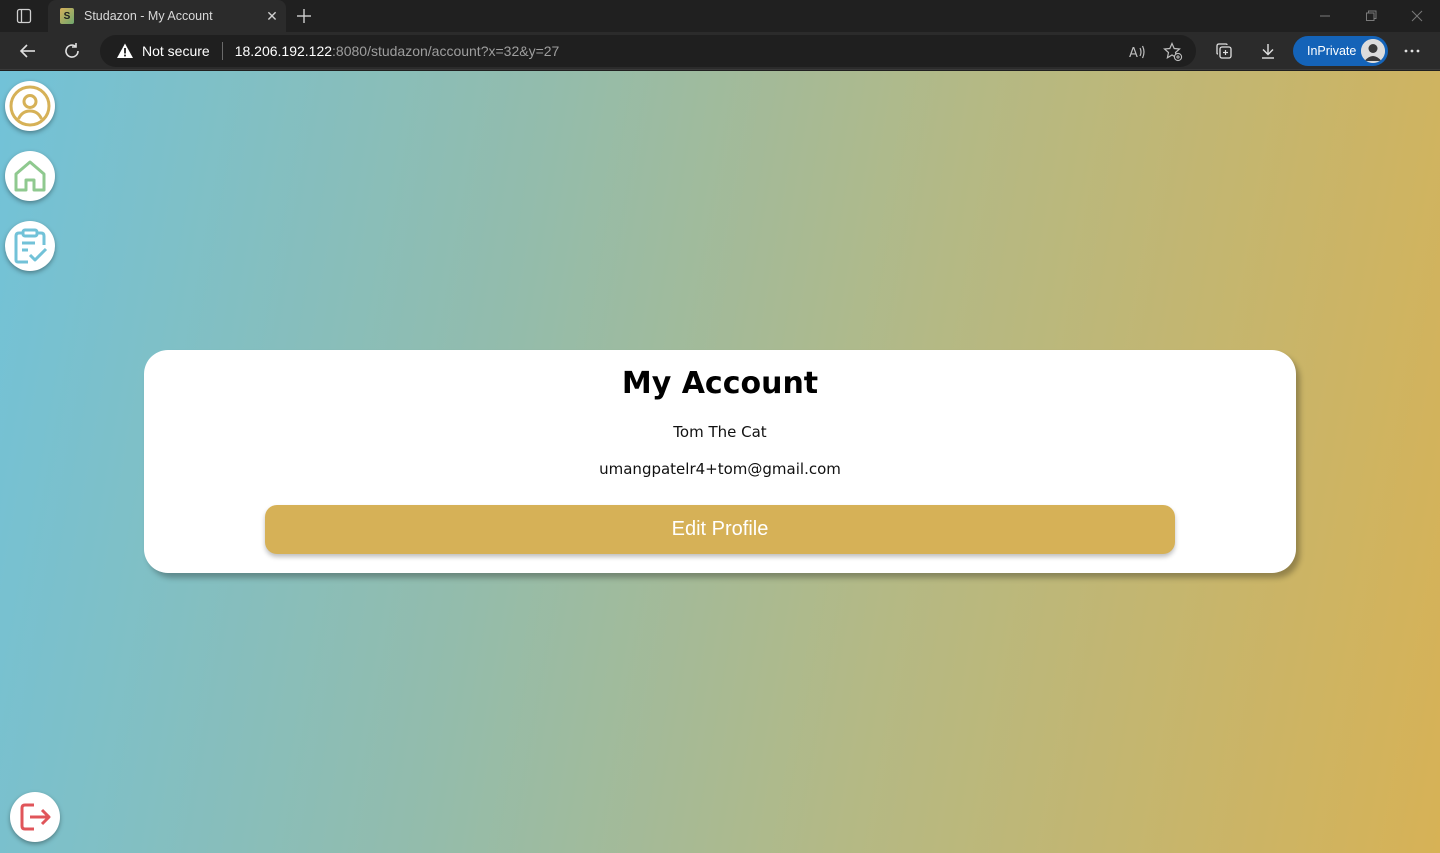  I want to click on security-label: Not secure, so click(176, 51).